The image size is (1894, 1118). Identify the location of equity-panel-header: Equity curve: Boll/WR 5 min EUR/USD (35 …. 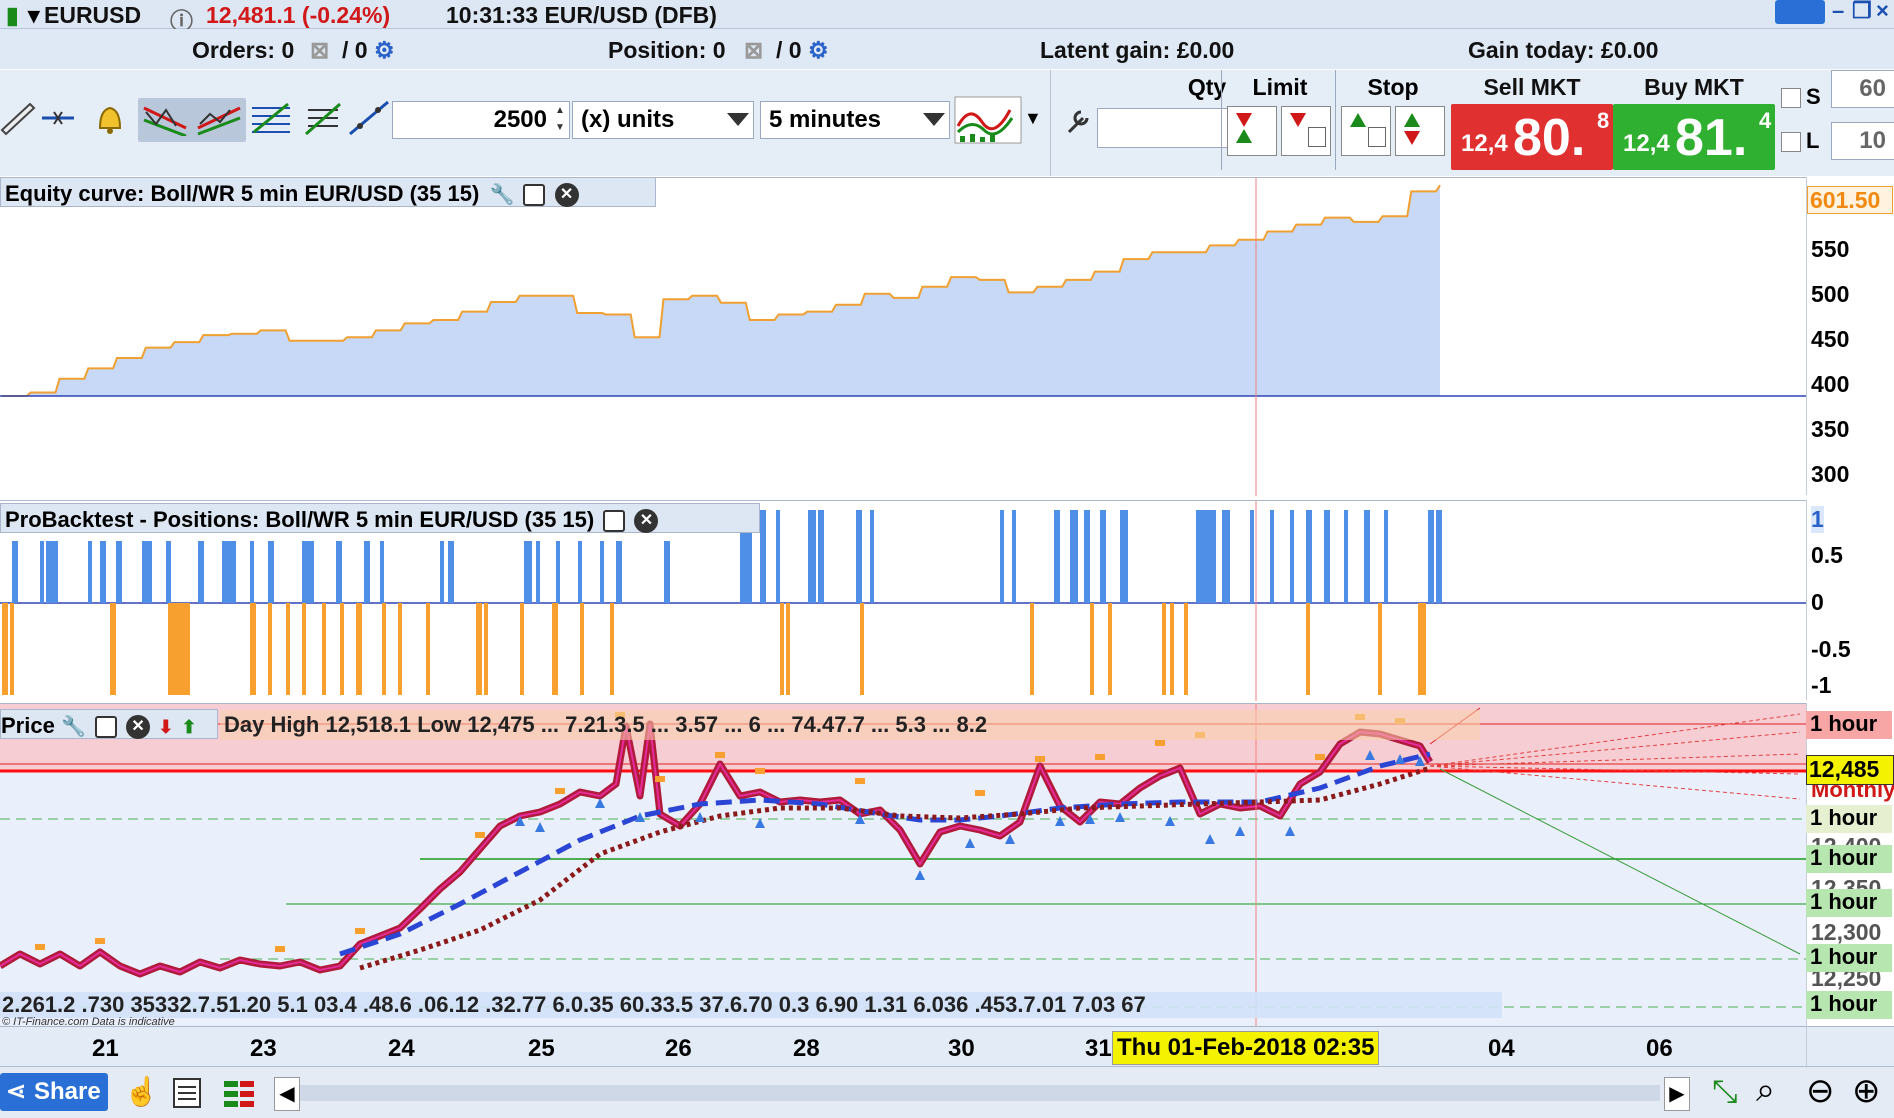
(328, 192).